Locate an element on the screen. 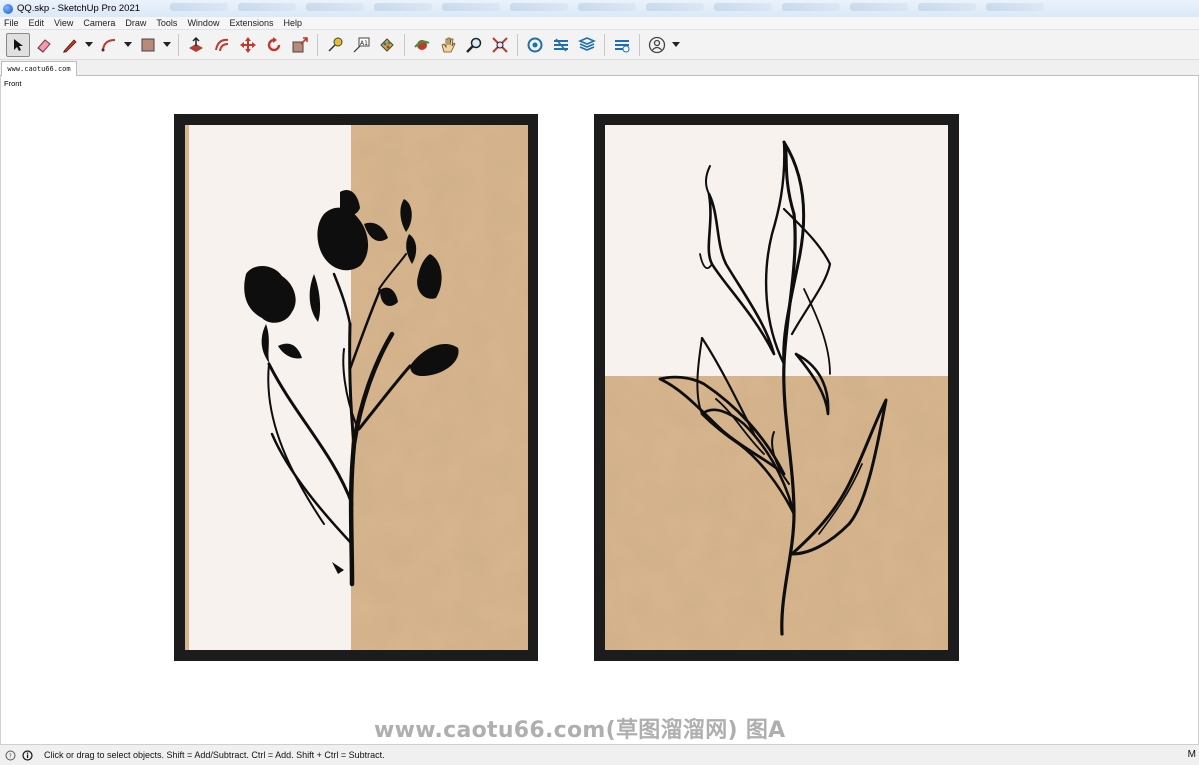 Image resolution: width=1199 pixels, height=765 pixels. pan-tool-button is located at coordinates (448, 45).